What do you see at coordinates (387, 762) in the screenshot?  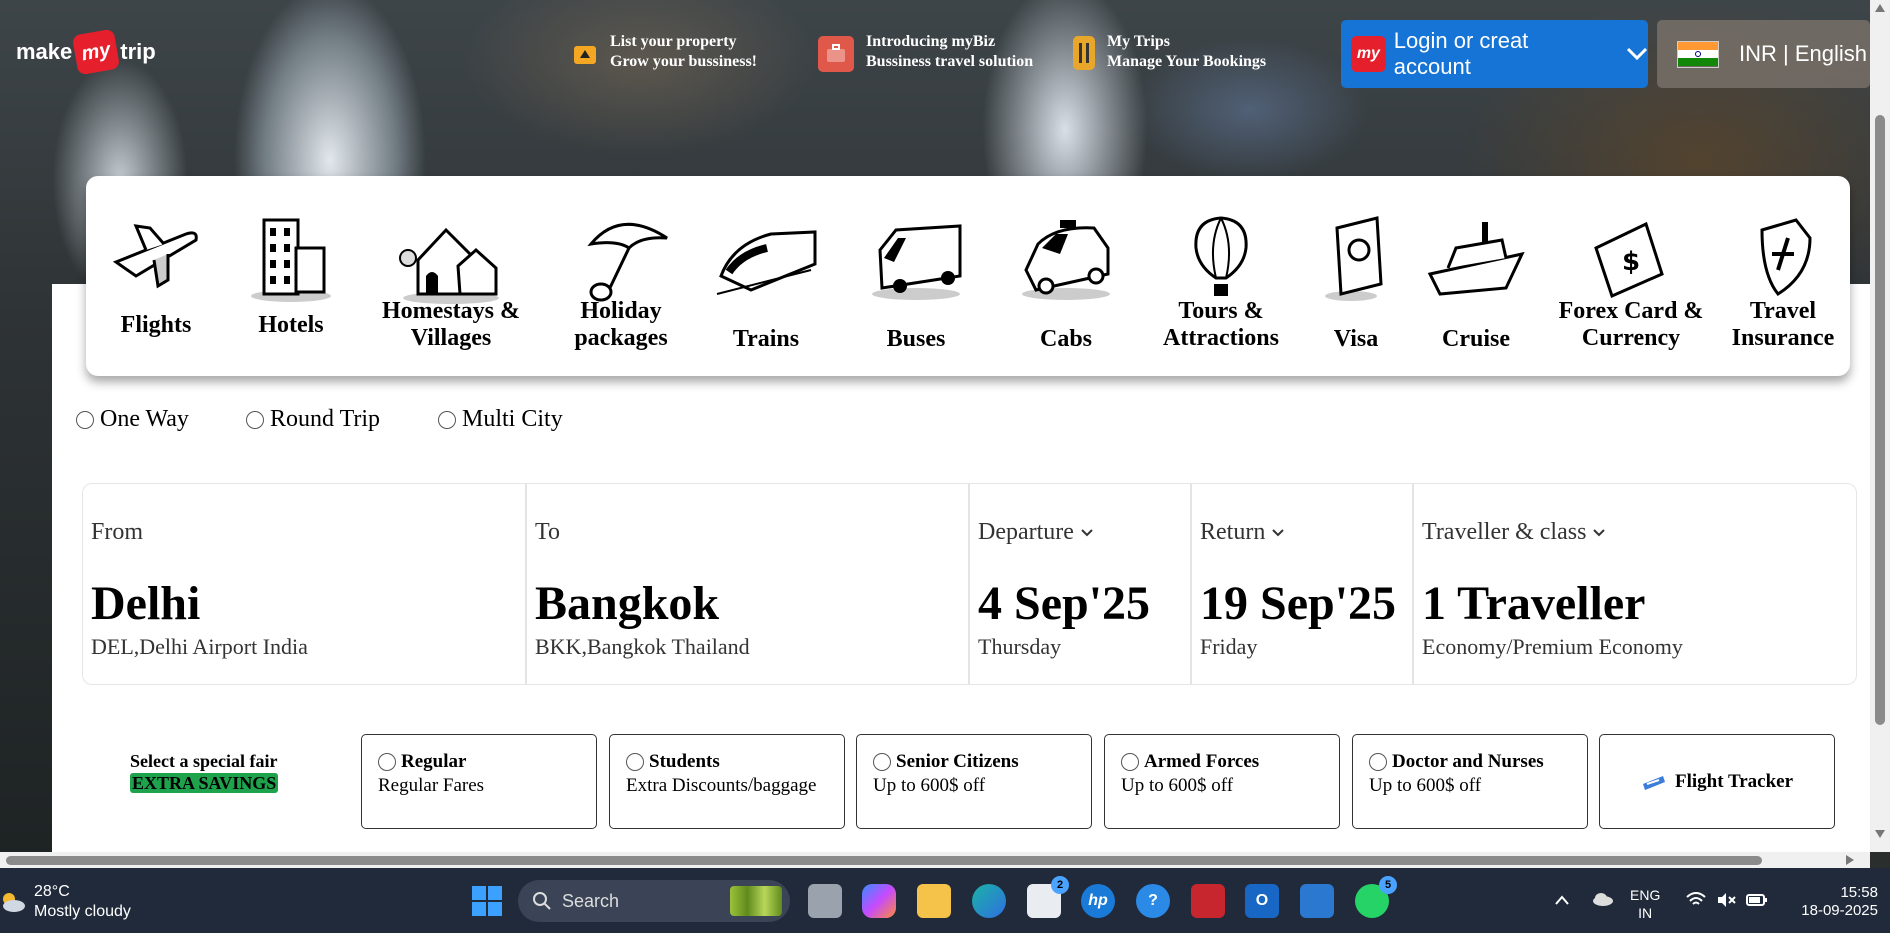 I see `radio-regular` at bounding box center [387, 762].